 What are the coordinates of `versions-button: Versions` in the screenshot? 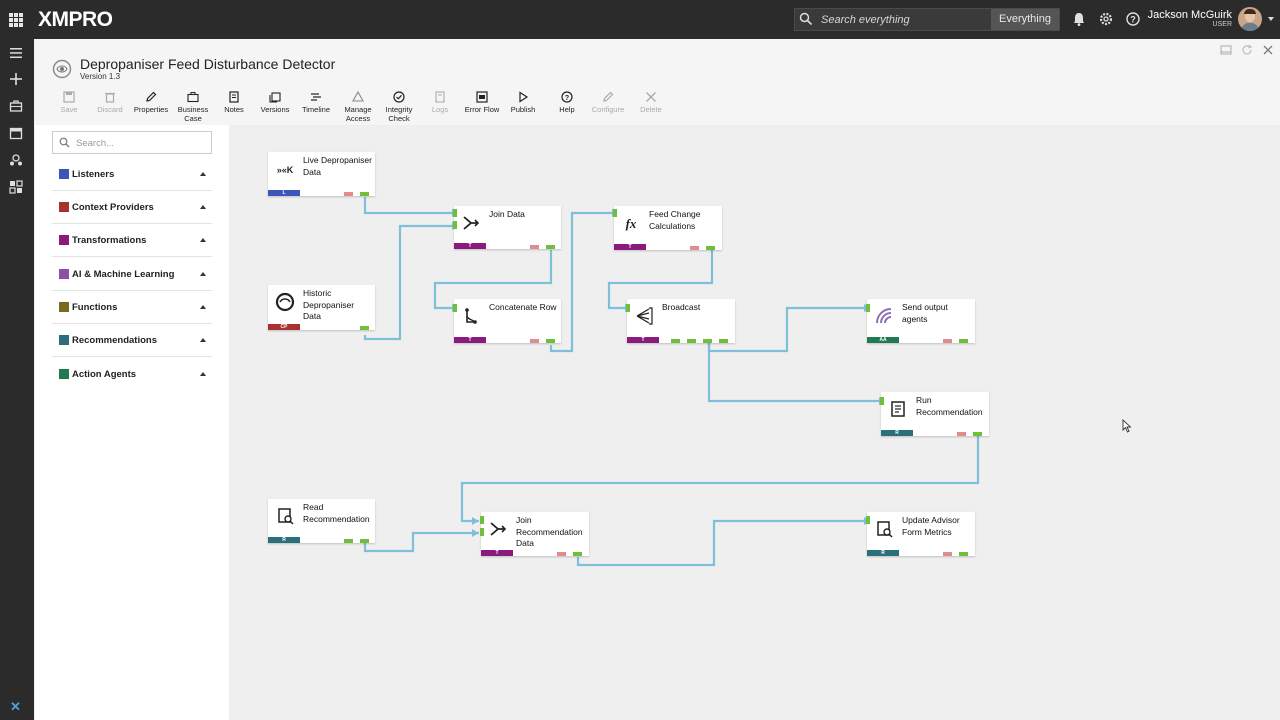 It's located at (275, 102).